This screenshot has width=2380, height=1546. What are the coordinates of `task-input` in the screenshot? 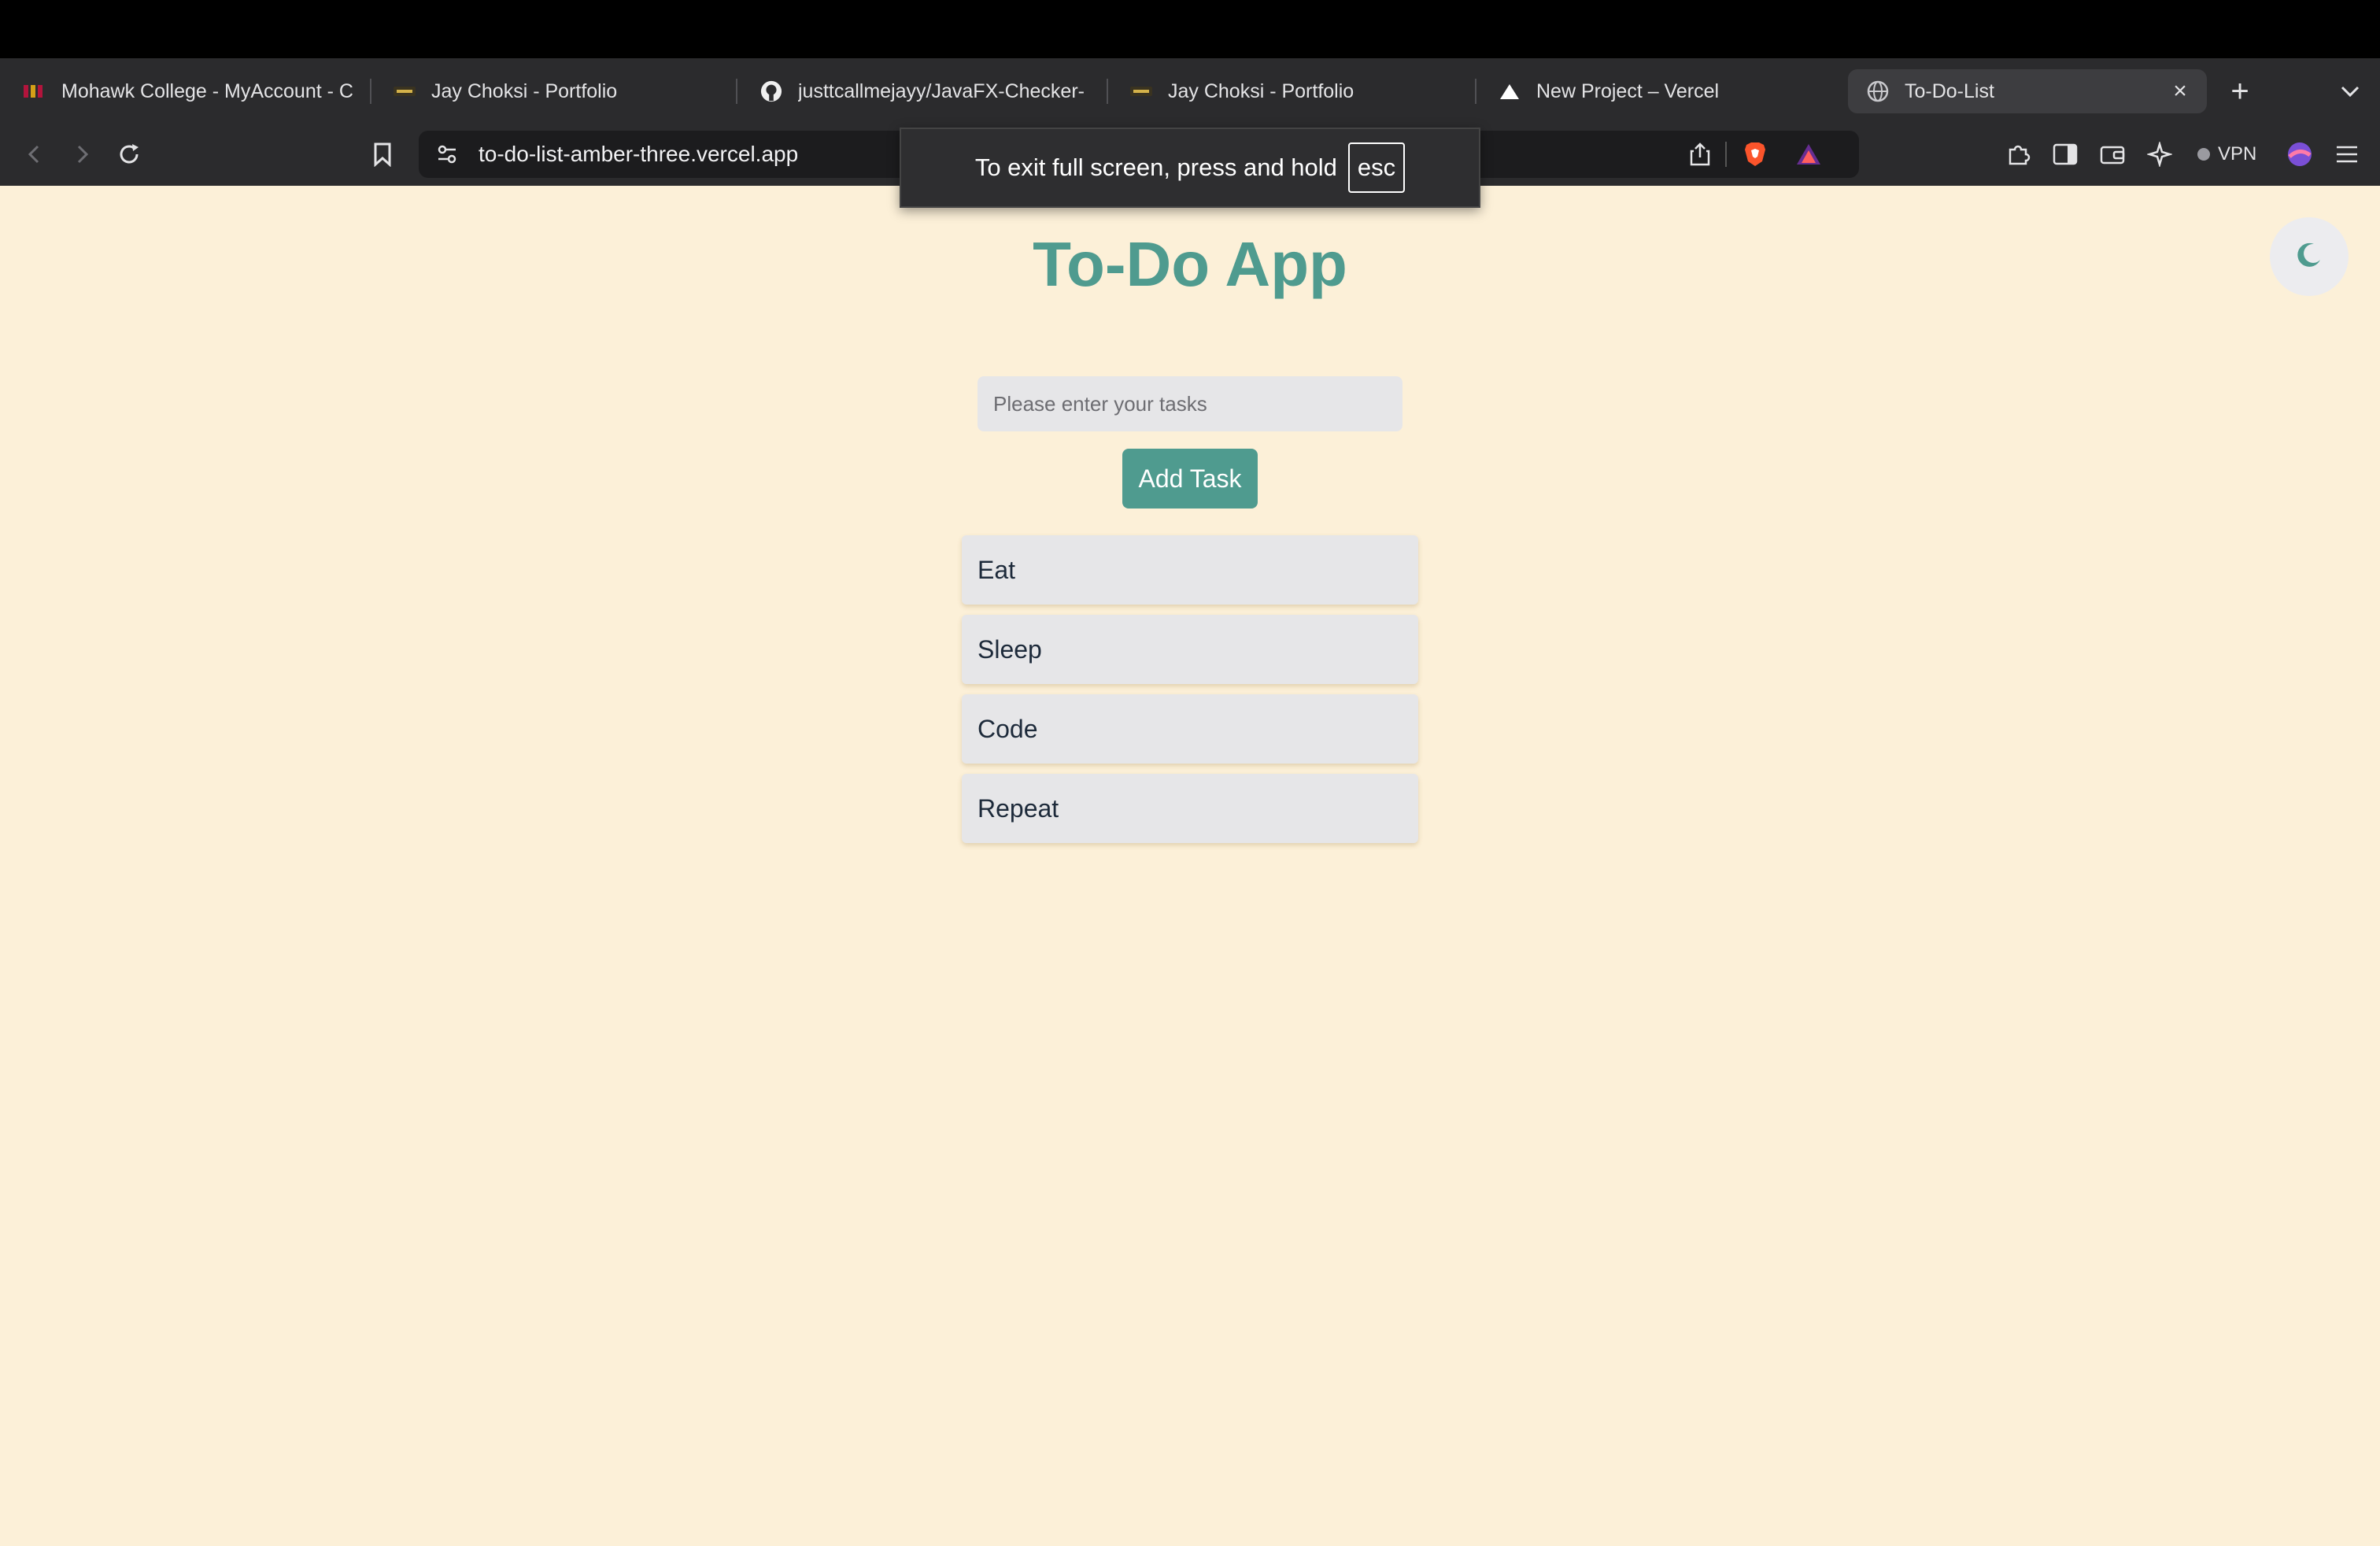 It's located at (1190, 403).